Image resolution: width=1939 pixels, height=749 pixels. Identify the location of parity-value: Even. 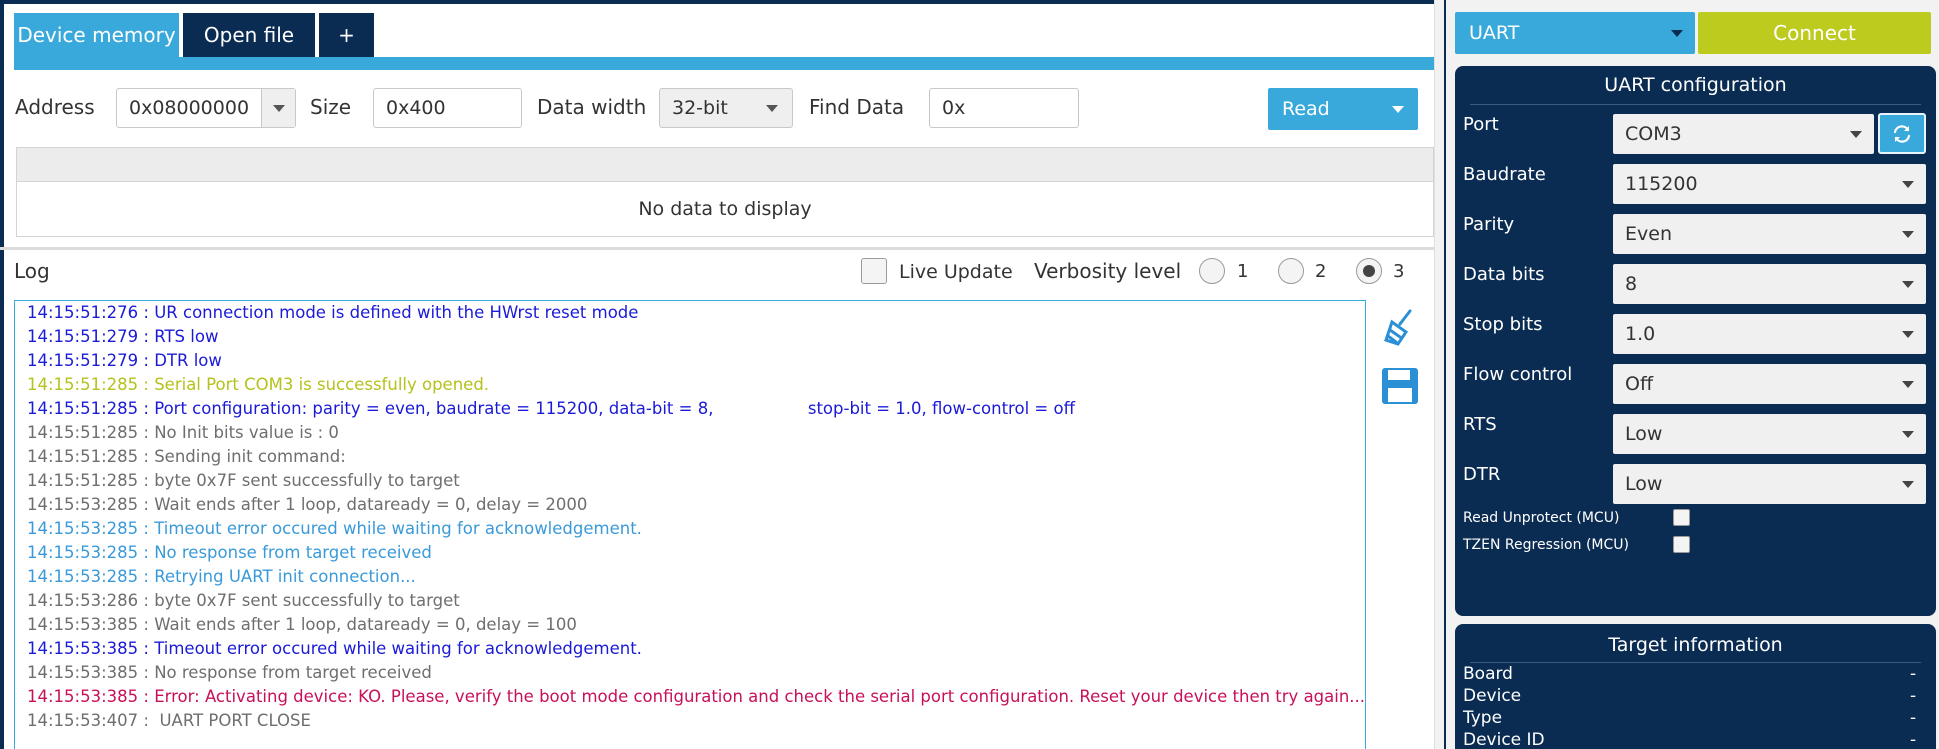
(1648, 234).